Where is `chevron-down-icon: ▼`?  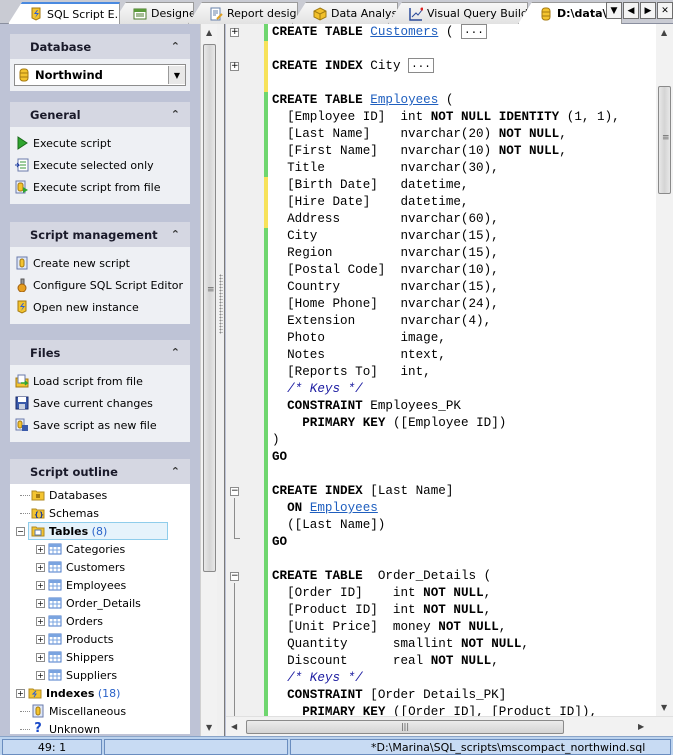
chevron-down-icon: ▼ is located at coordinates (176, 75).